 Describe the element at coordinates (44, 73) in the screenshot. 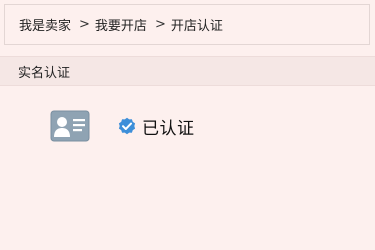

I see `section-title: 实名认证` at that location.